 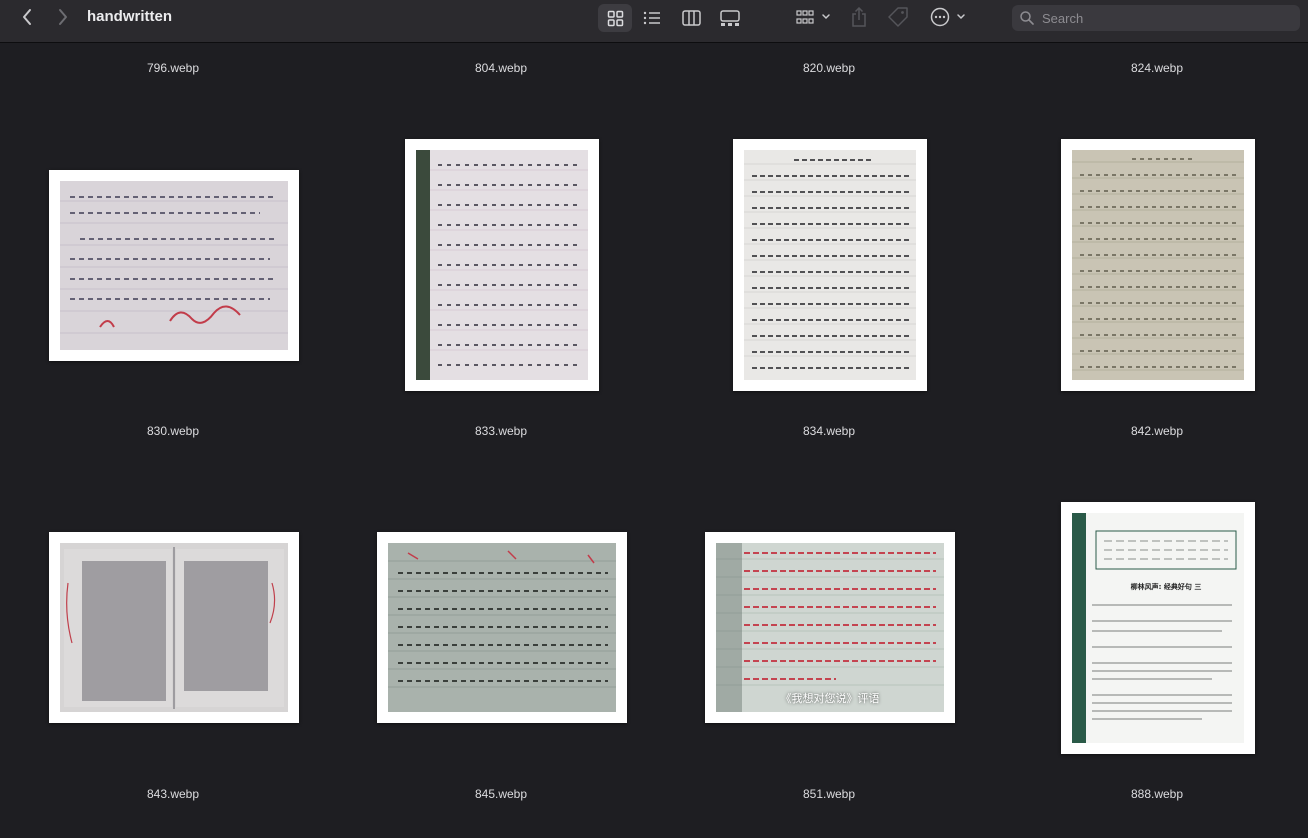 I want to click on file-name: 851.webp, so click(x=829, y=794).